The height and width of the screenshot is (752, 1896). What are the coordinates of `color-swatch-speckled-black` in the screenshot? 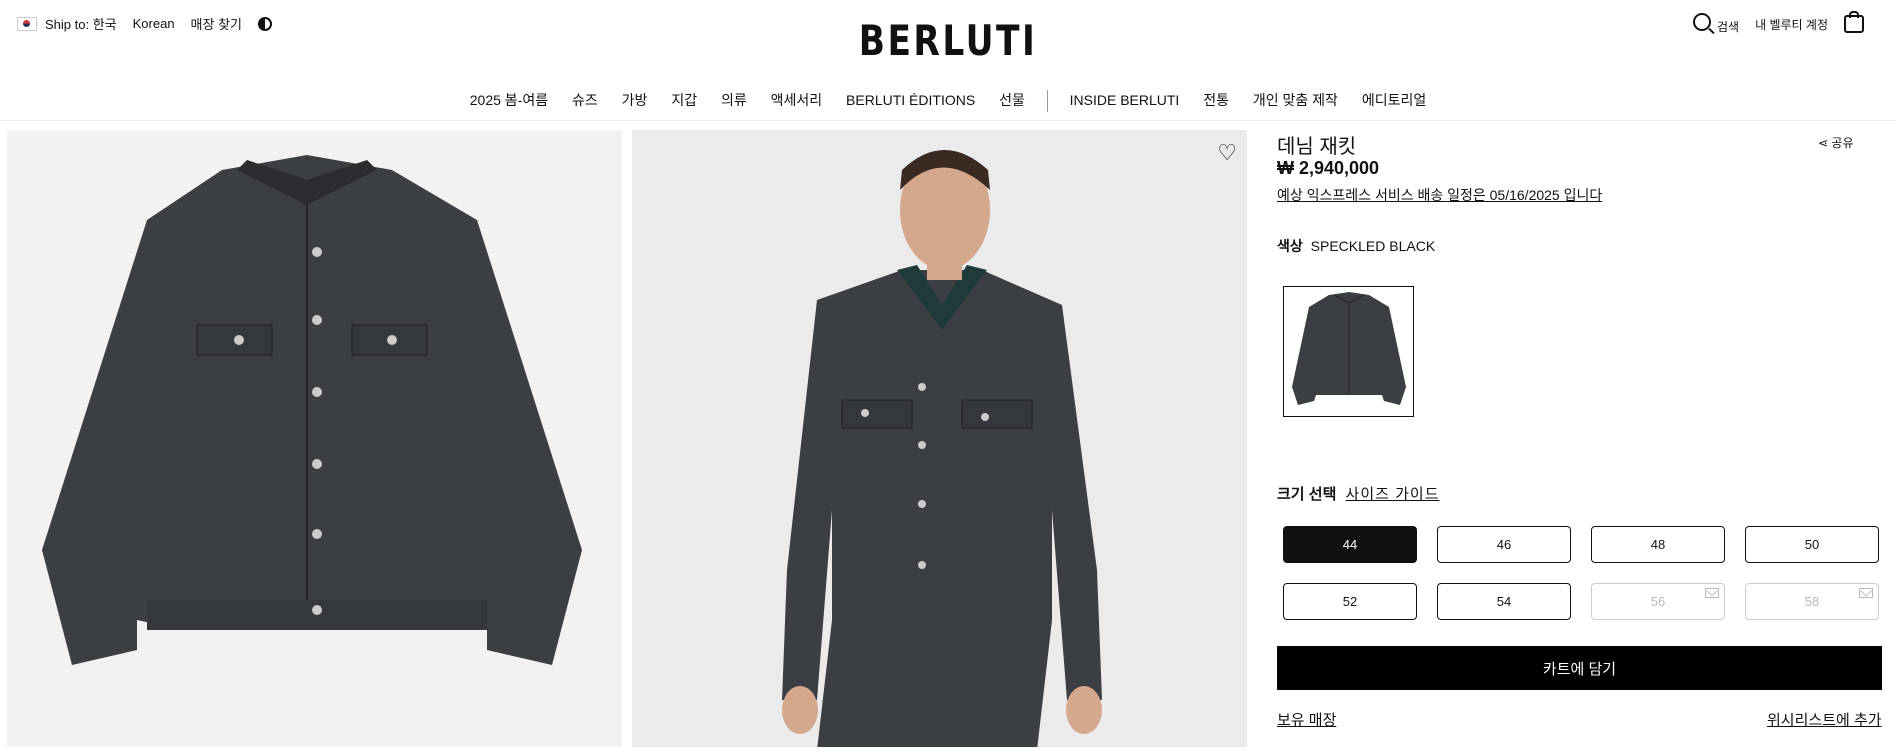 It's located at (1348, 351).